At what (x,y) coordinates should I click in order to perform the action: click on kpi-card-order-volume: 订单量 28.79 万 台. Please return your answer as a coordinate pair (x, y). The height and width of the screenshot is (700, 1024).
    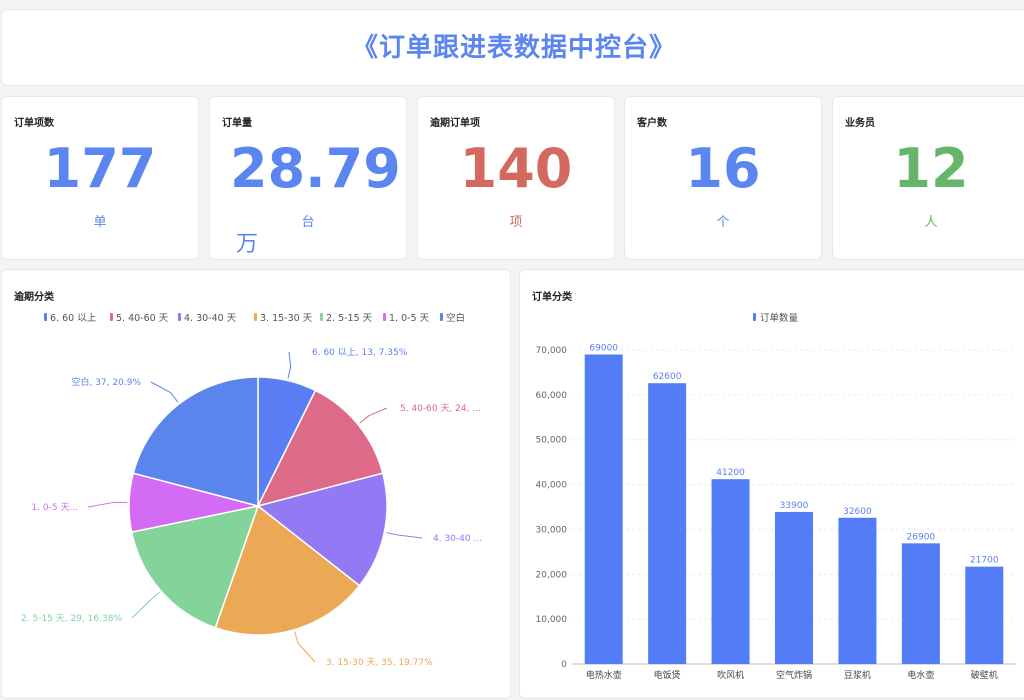
    Looking at the image, I should click on (308, 178).